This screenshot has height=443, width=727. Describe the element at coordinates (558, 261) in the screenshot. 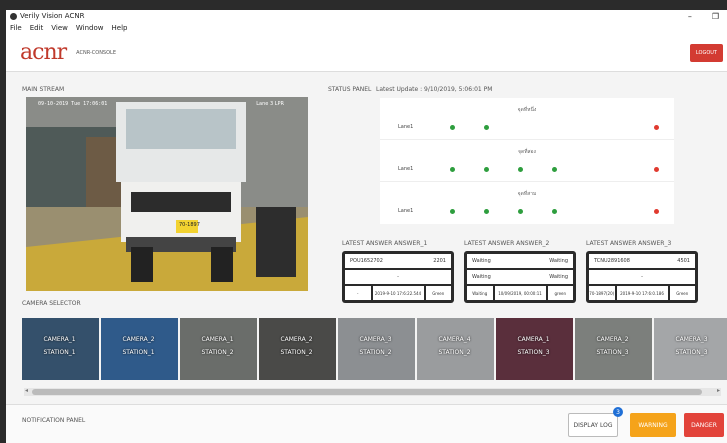

I see `answer-code: Waiting` at that location.